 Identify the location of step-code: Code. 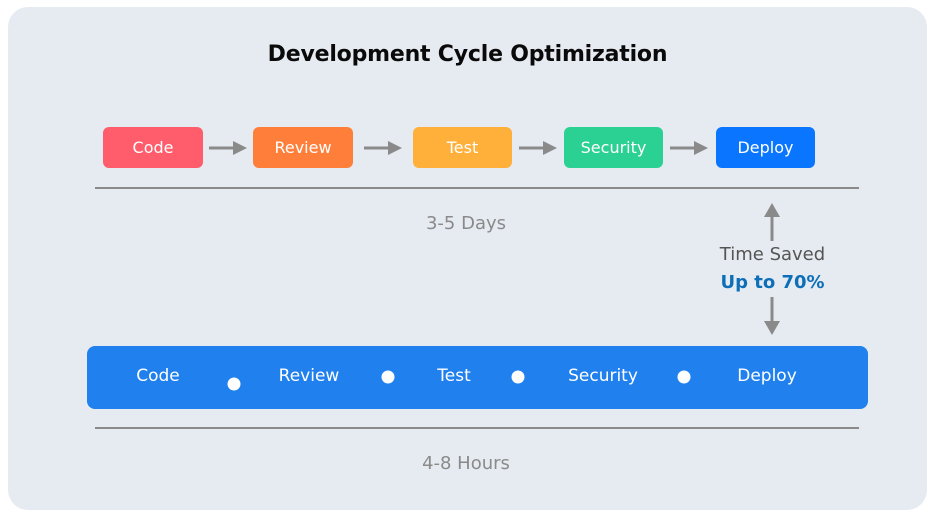
(153, 147).